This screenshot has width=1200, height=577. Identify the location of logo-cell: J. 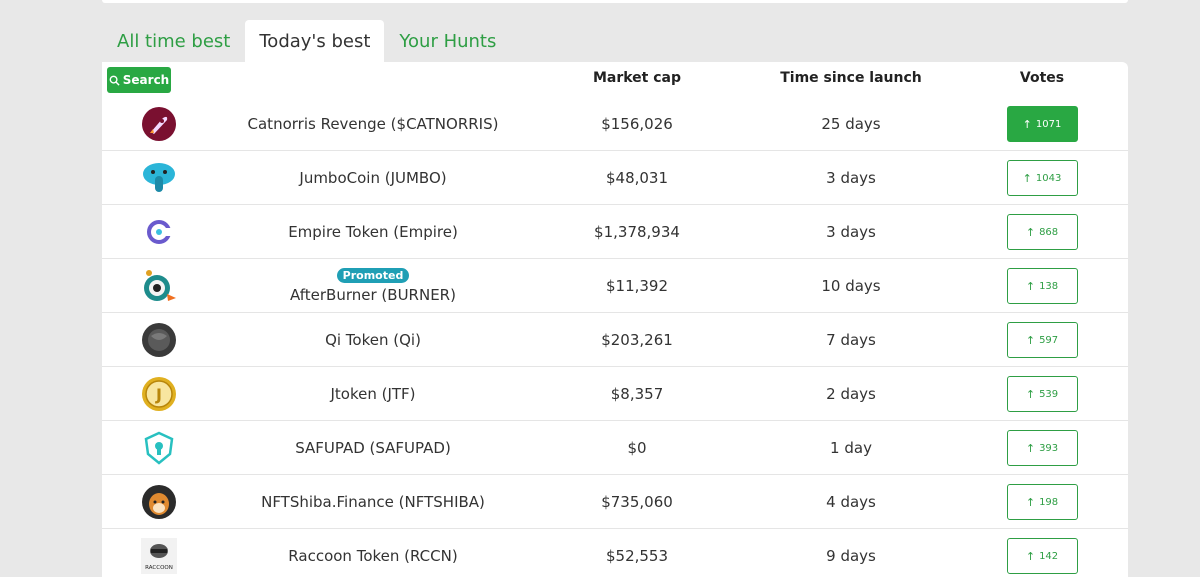
(159, 394).